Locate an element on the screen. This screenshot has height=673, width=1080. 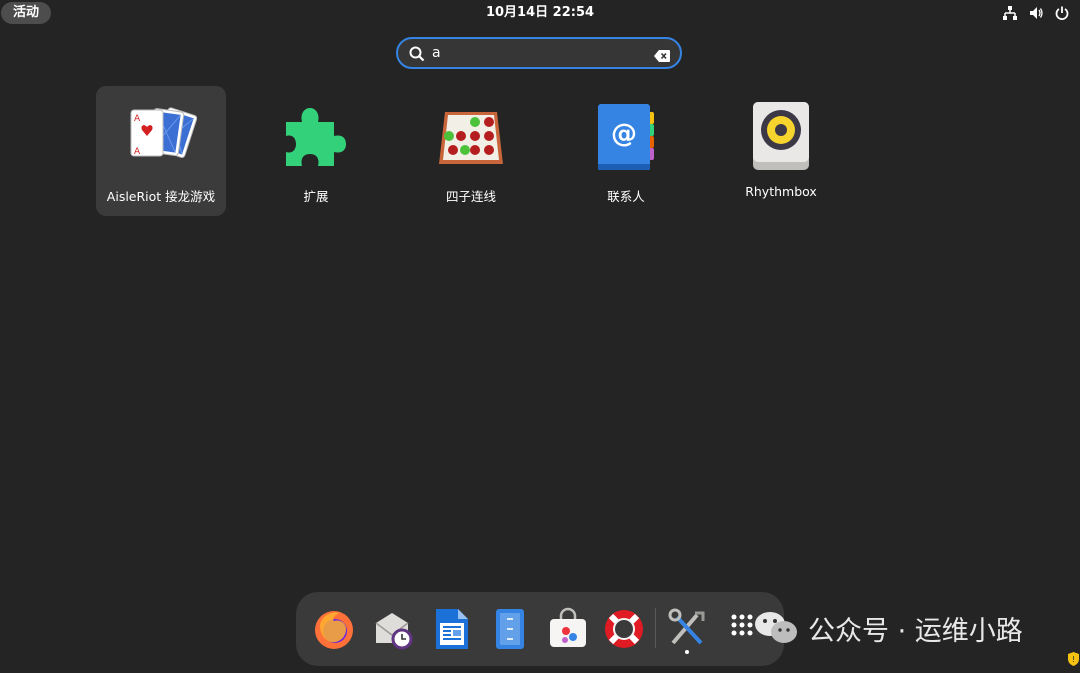
power-icon is located at coordinates (1062, 13).